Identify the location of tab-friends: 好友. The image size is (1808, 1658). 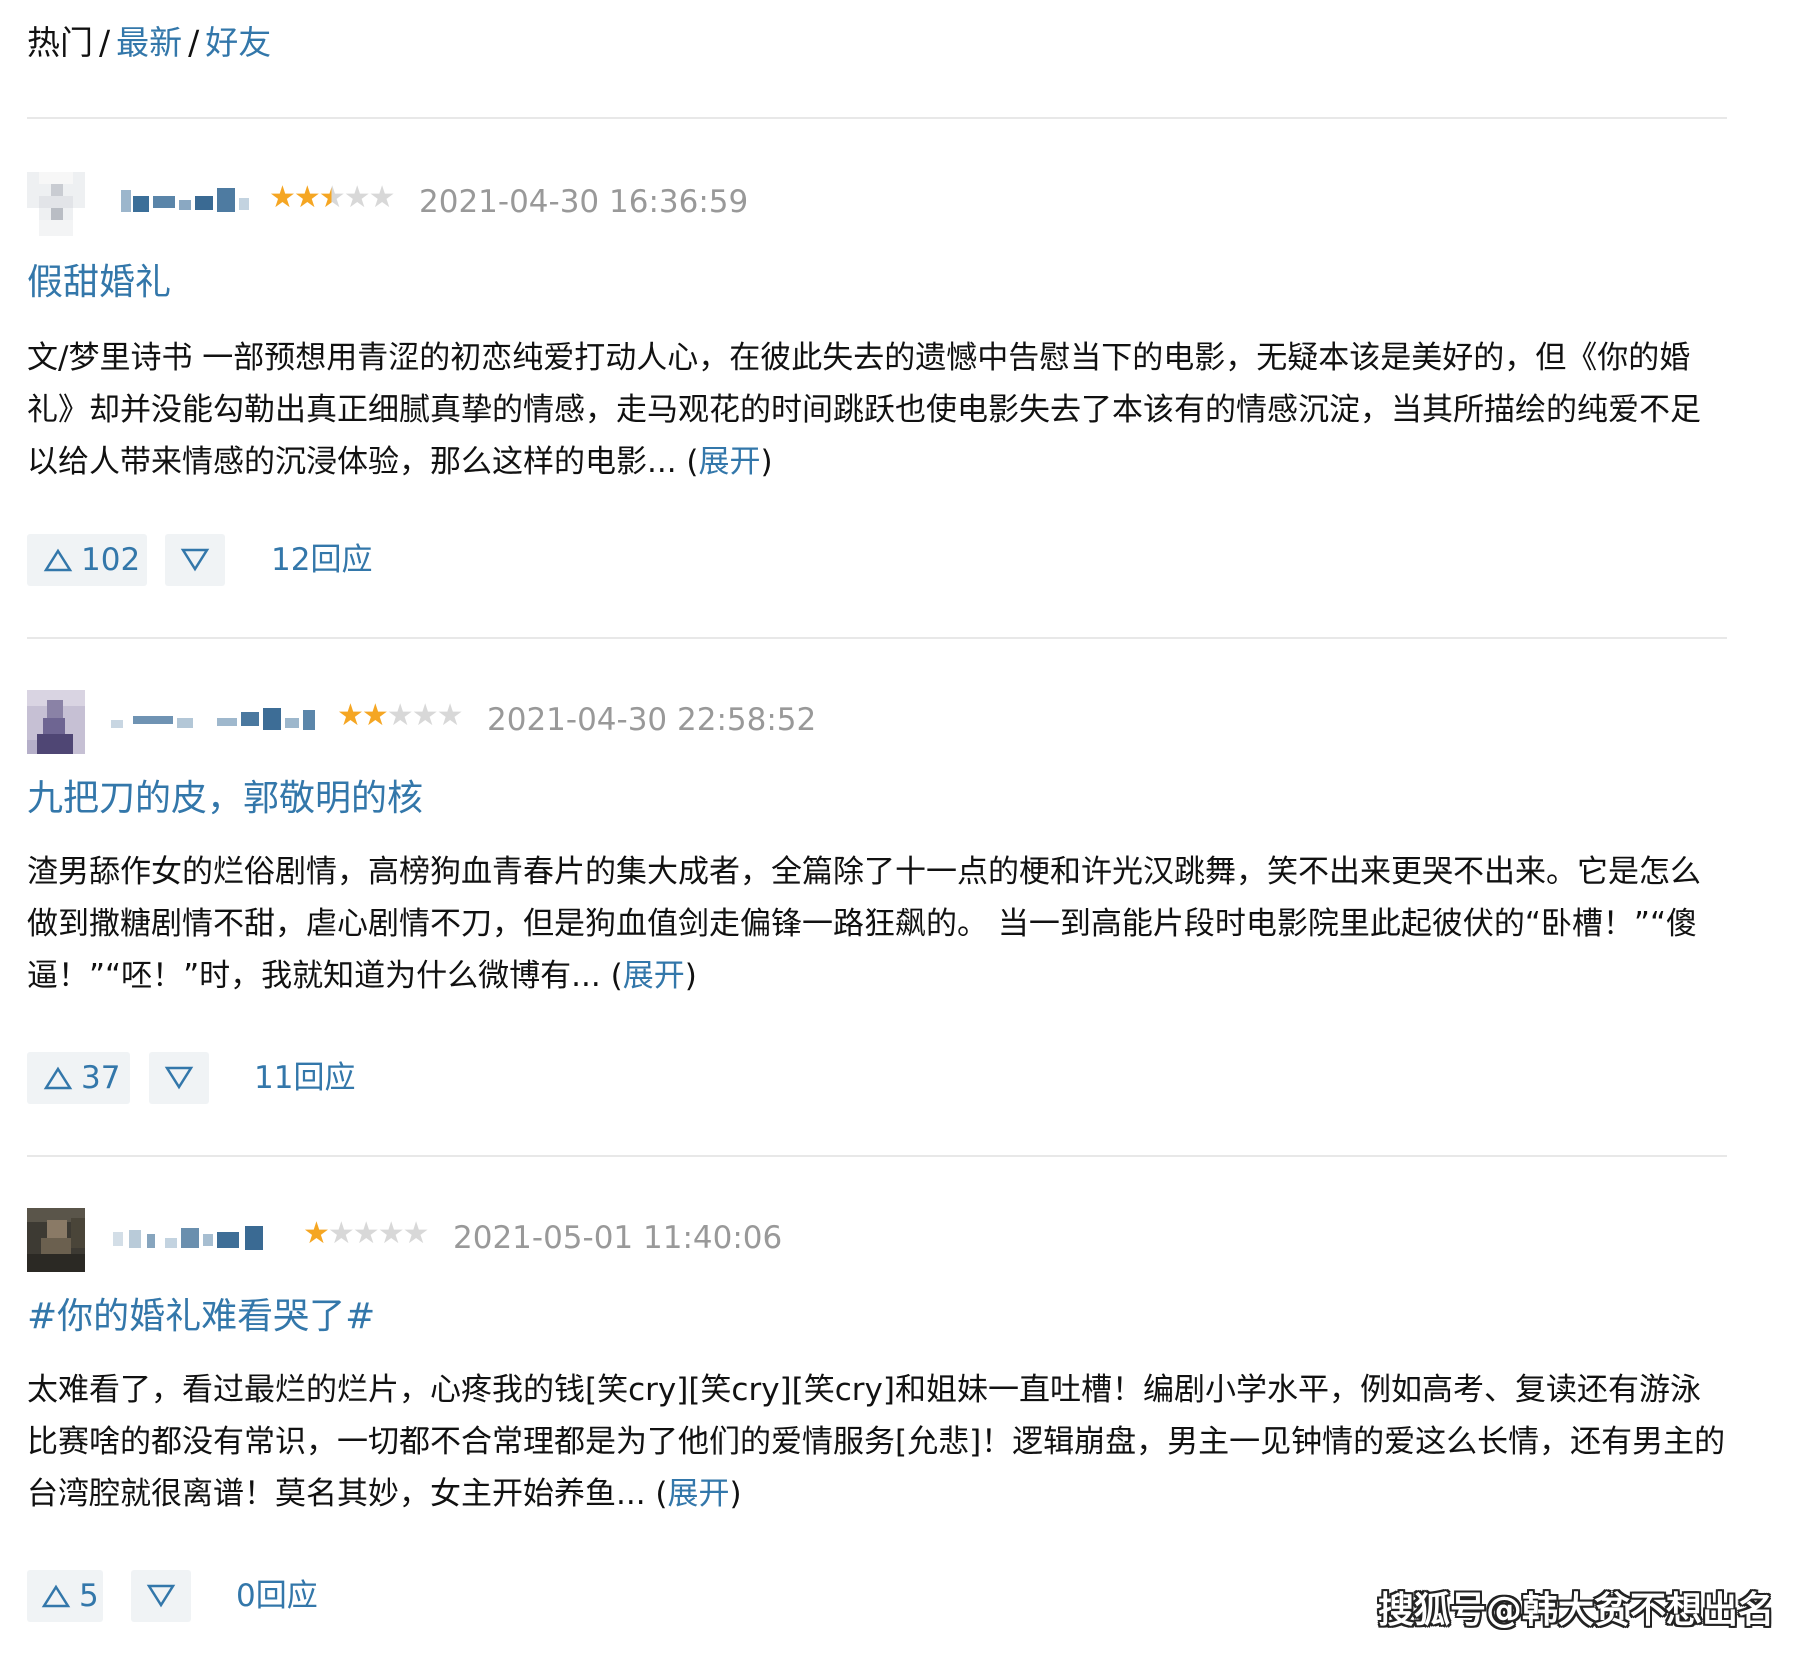
(238, 42).